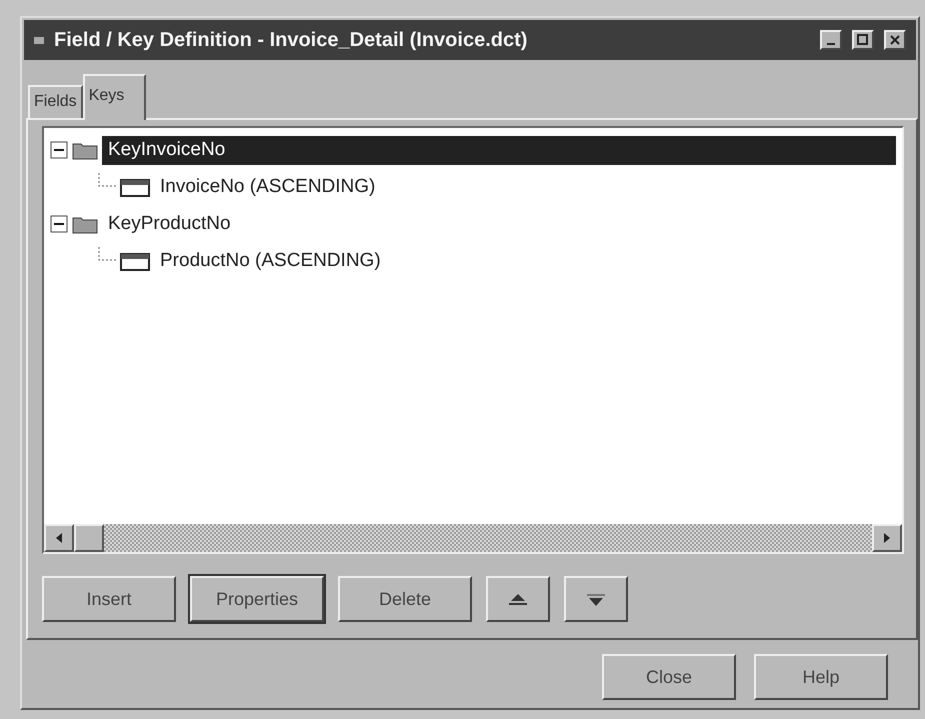  I want to click on close-icon, so click(895, 40).